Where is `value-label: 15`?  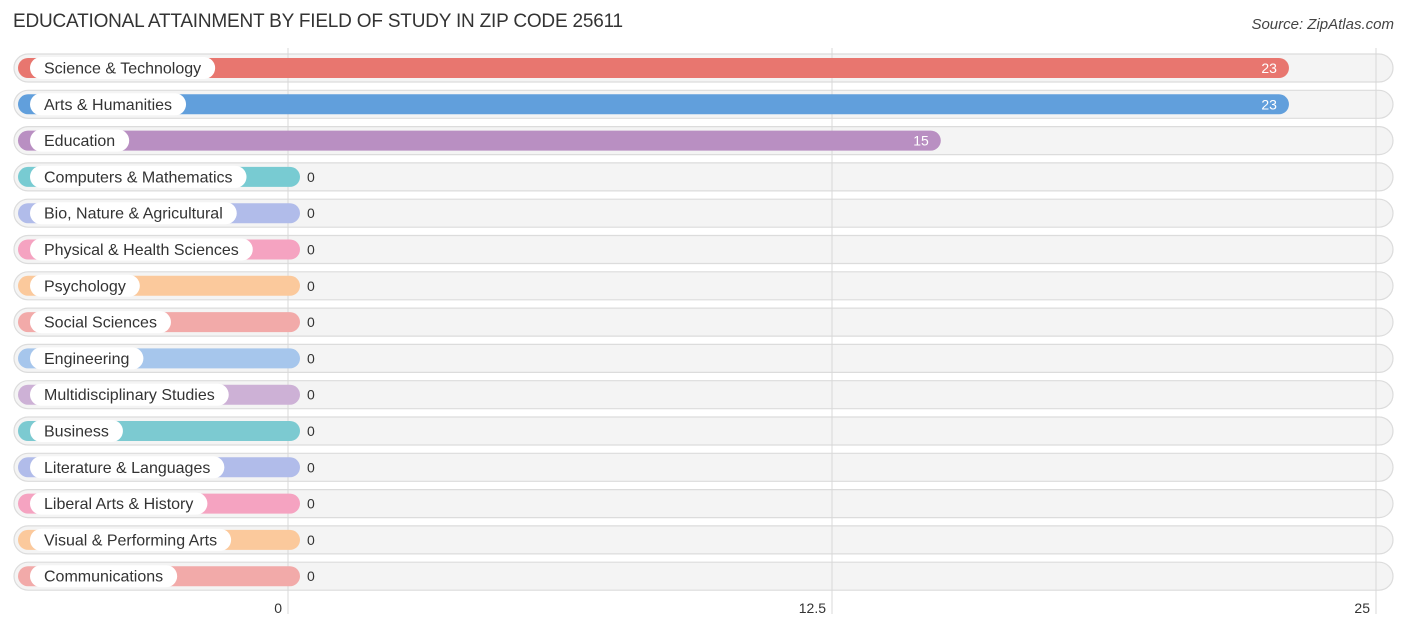 value-label: 15 is located at coordinates (921, 141).